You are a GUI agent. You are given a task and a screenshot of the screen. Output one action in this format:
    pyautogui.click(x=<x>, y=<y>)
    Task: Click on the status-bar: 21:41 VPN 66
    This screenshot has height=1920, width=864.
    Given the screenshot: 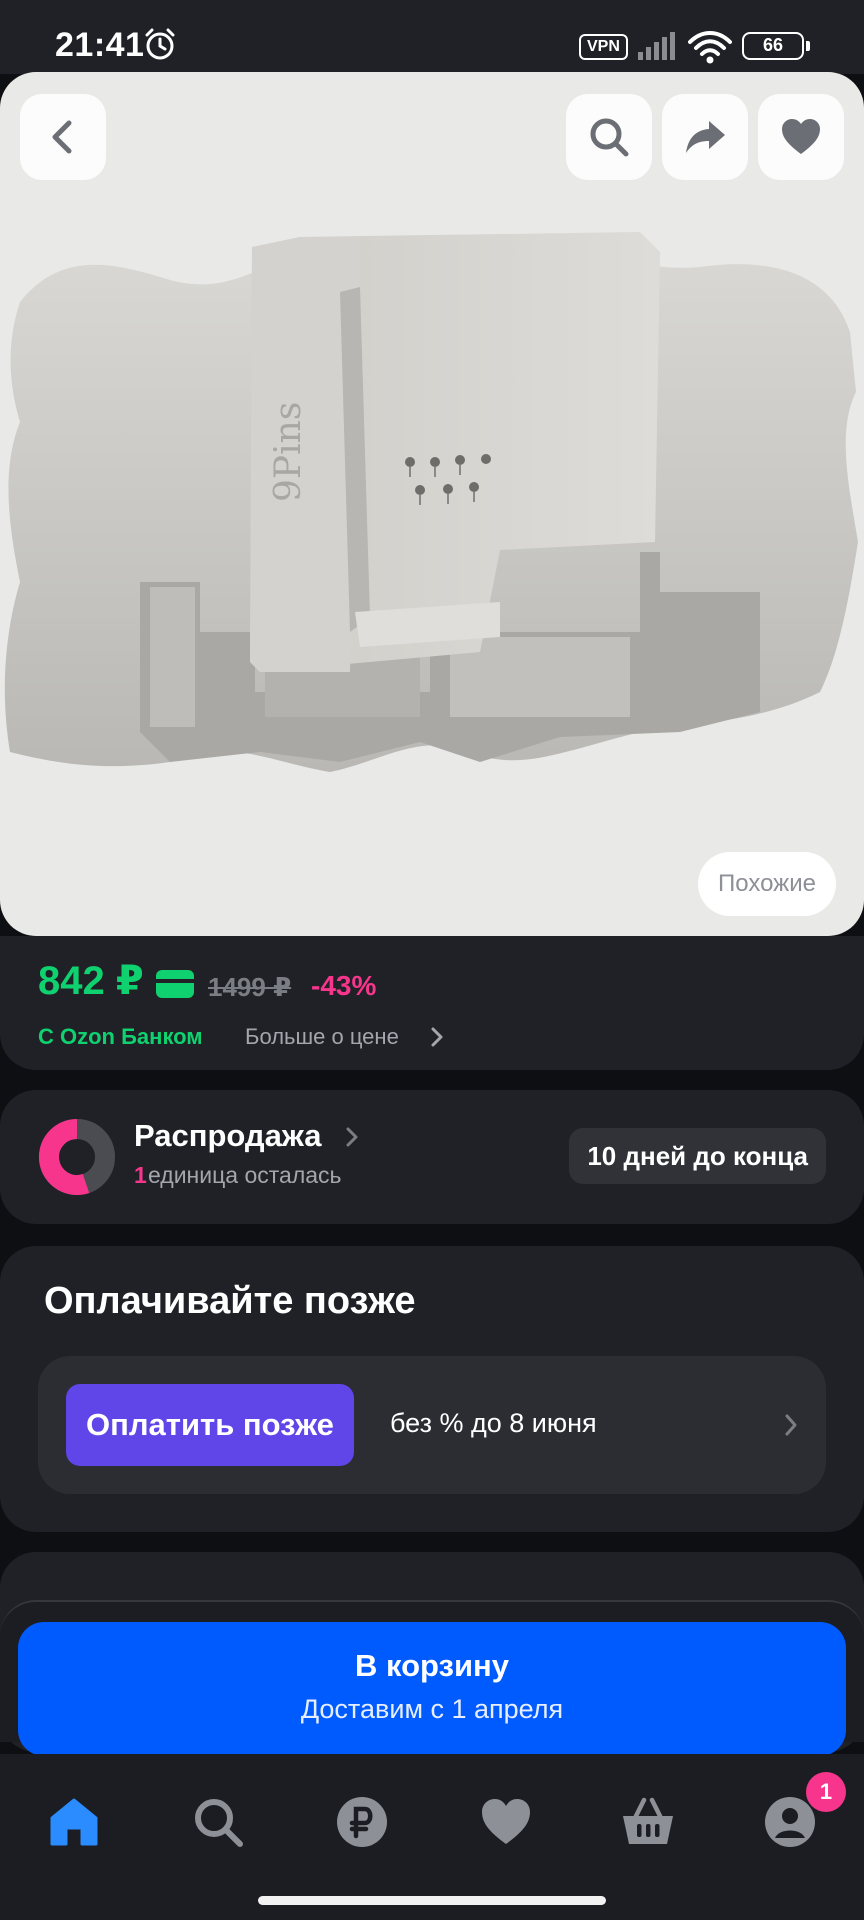 What is the action you would take?
    pyautogui.click(x=432, y=37)
    